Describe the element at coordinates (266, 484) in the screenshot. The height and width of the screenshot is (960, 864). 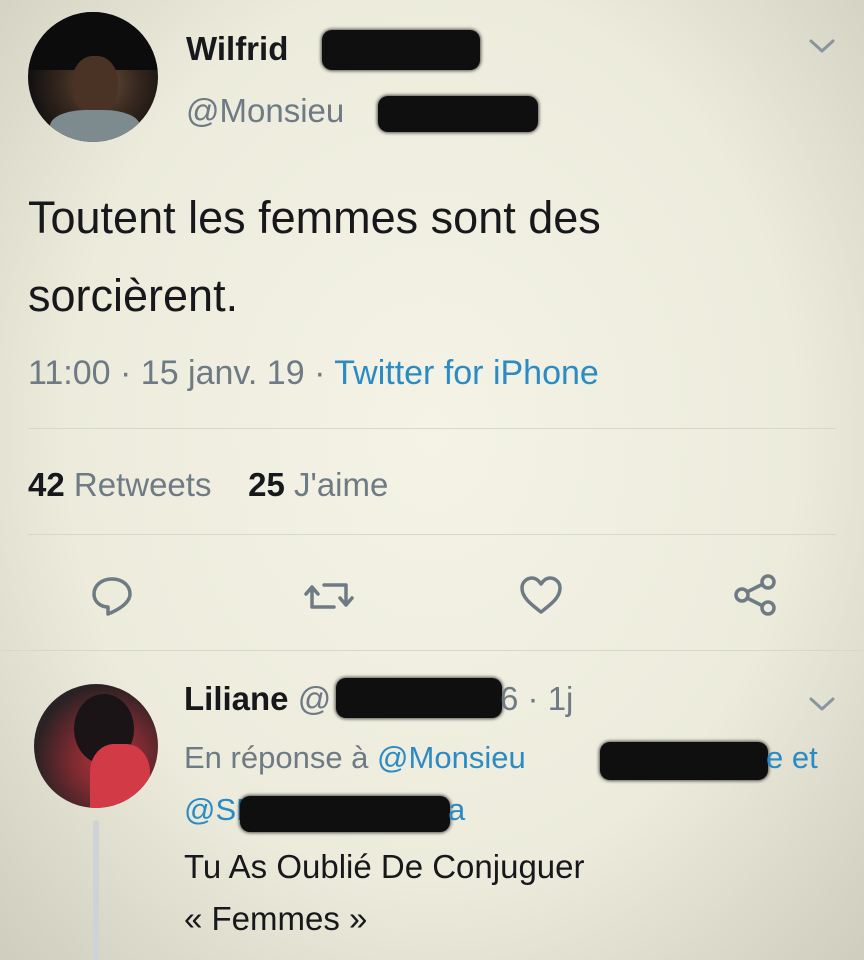
I see `likes-count: 25` at that location.